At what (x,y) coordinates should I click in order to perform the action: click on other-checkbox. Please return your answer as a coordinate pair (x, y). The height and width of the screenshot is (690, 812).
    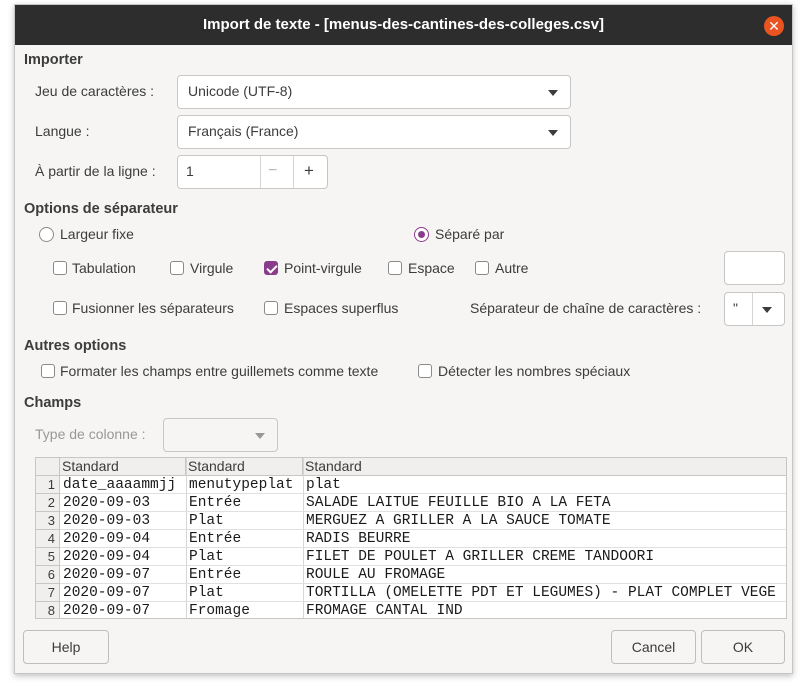
    Looking at the image, I should click on (482, 268).